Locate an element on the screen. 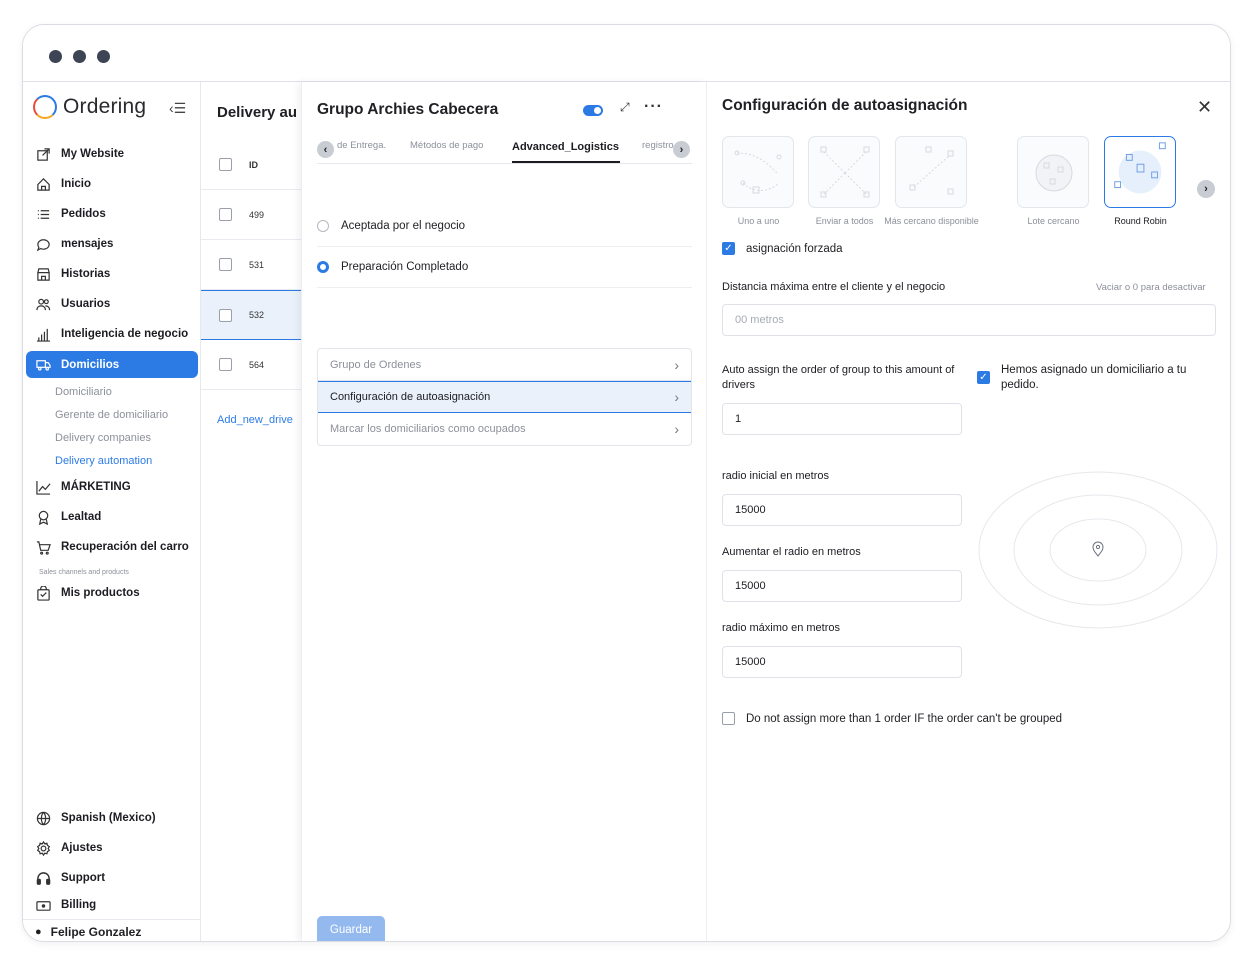 This screenshot has width=1254, height=970. tabs-scroll-left-icon: ‹ is located at coordinates (325, 149).